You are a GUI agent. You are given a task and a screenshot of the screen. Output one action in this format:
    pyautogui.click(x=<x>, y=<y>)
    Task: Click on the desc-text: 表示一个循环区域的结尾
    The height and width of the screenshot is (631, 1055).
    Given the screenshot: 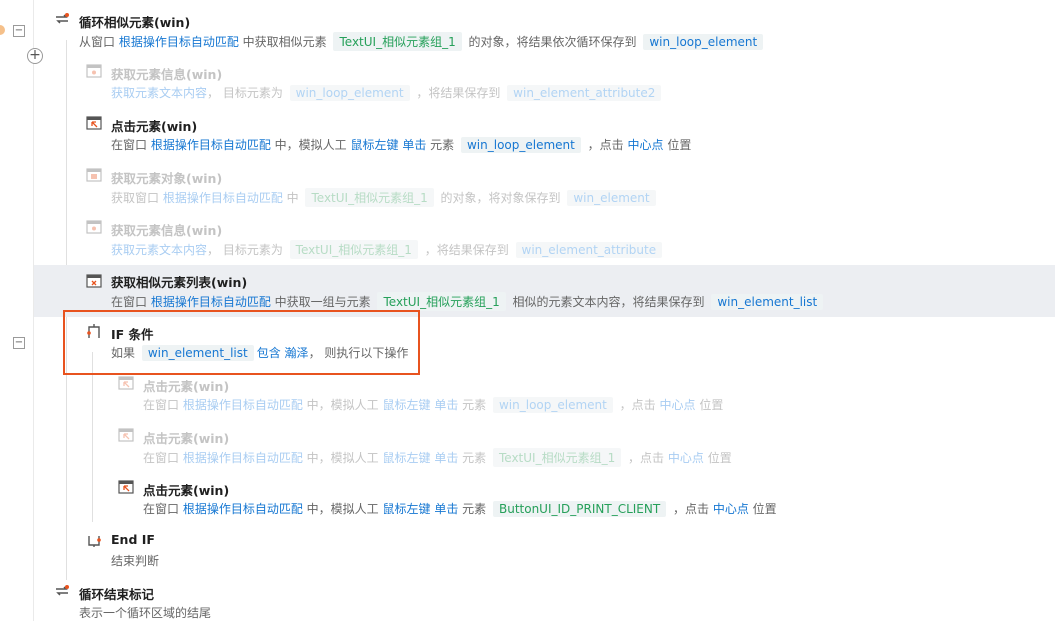 What is the action you would take?
    pyautogui.click(x=145, y=613)
    